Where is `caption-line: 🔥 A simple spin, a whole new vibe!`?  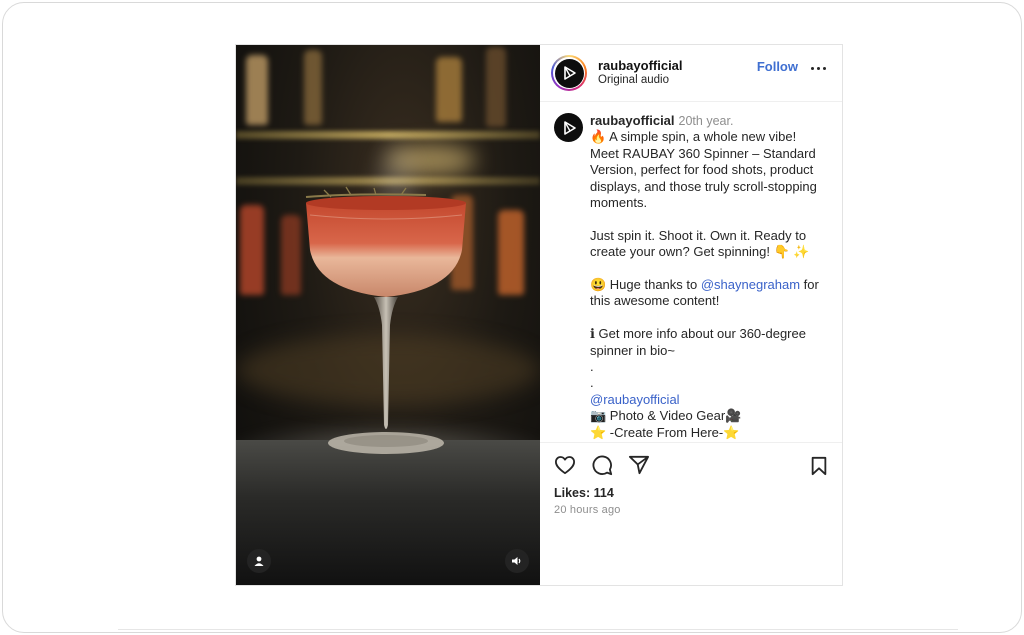
caption-line: 🔥 A simple spin, a whole new vibe! is located at coordinates (693, 137).